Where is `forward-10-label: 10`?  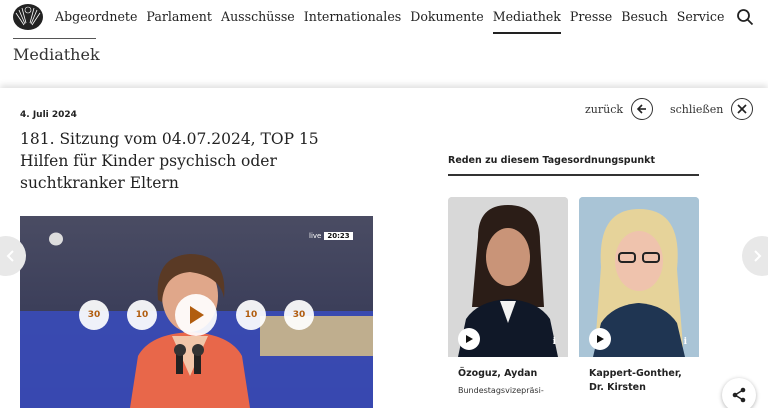 forward-10-label: 10 is located at coordinates (251, 315).